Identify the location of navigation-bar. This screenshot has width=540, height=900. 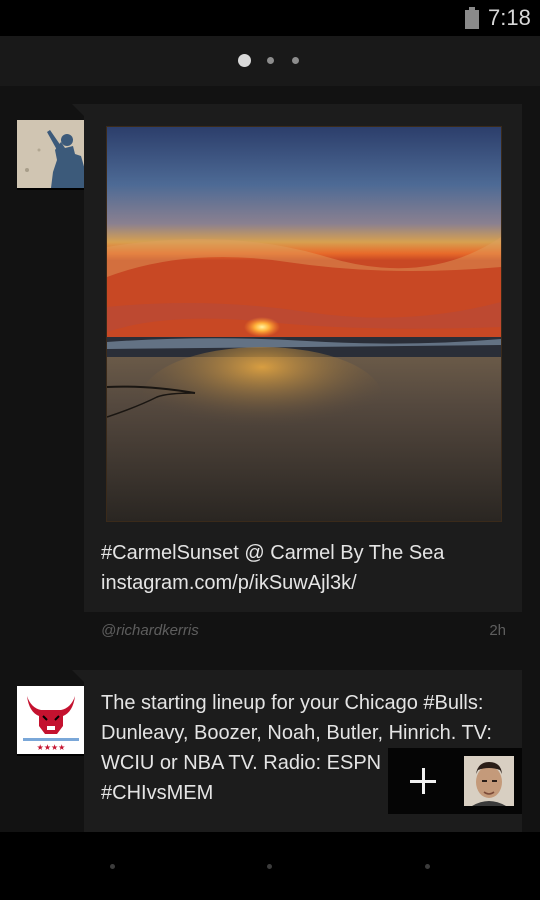
(270, 866).